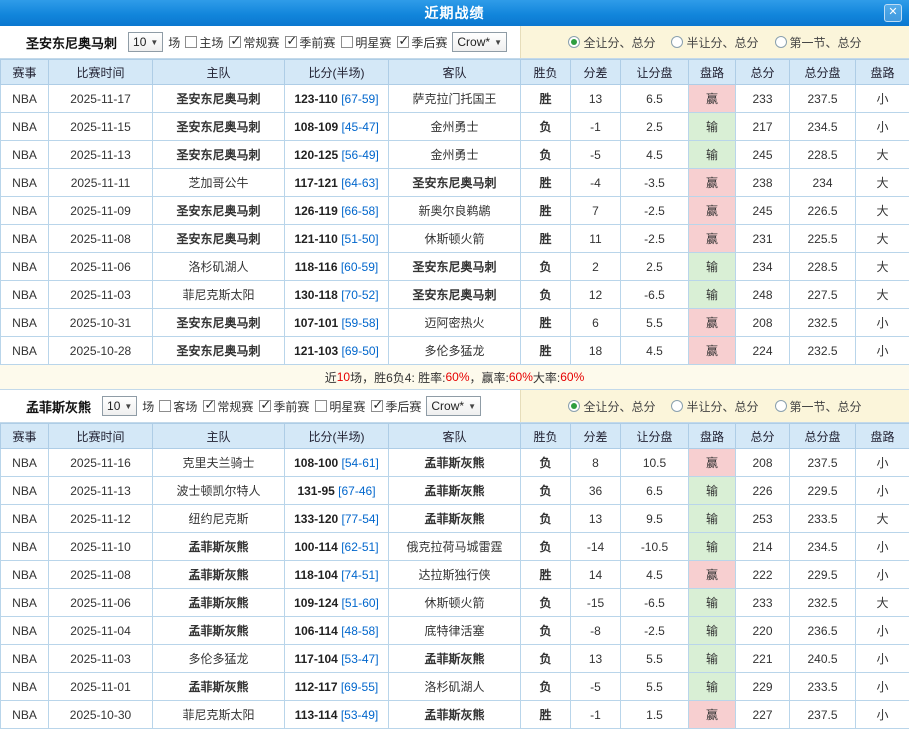 The width and height of the screenshot is (909, 729). Describe the element at coordinates (219, 659) in the screenshot. I see `home-team-cell: 多伦多猛龙` at that location.